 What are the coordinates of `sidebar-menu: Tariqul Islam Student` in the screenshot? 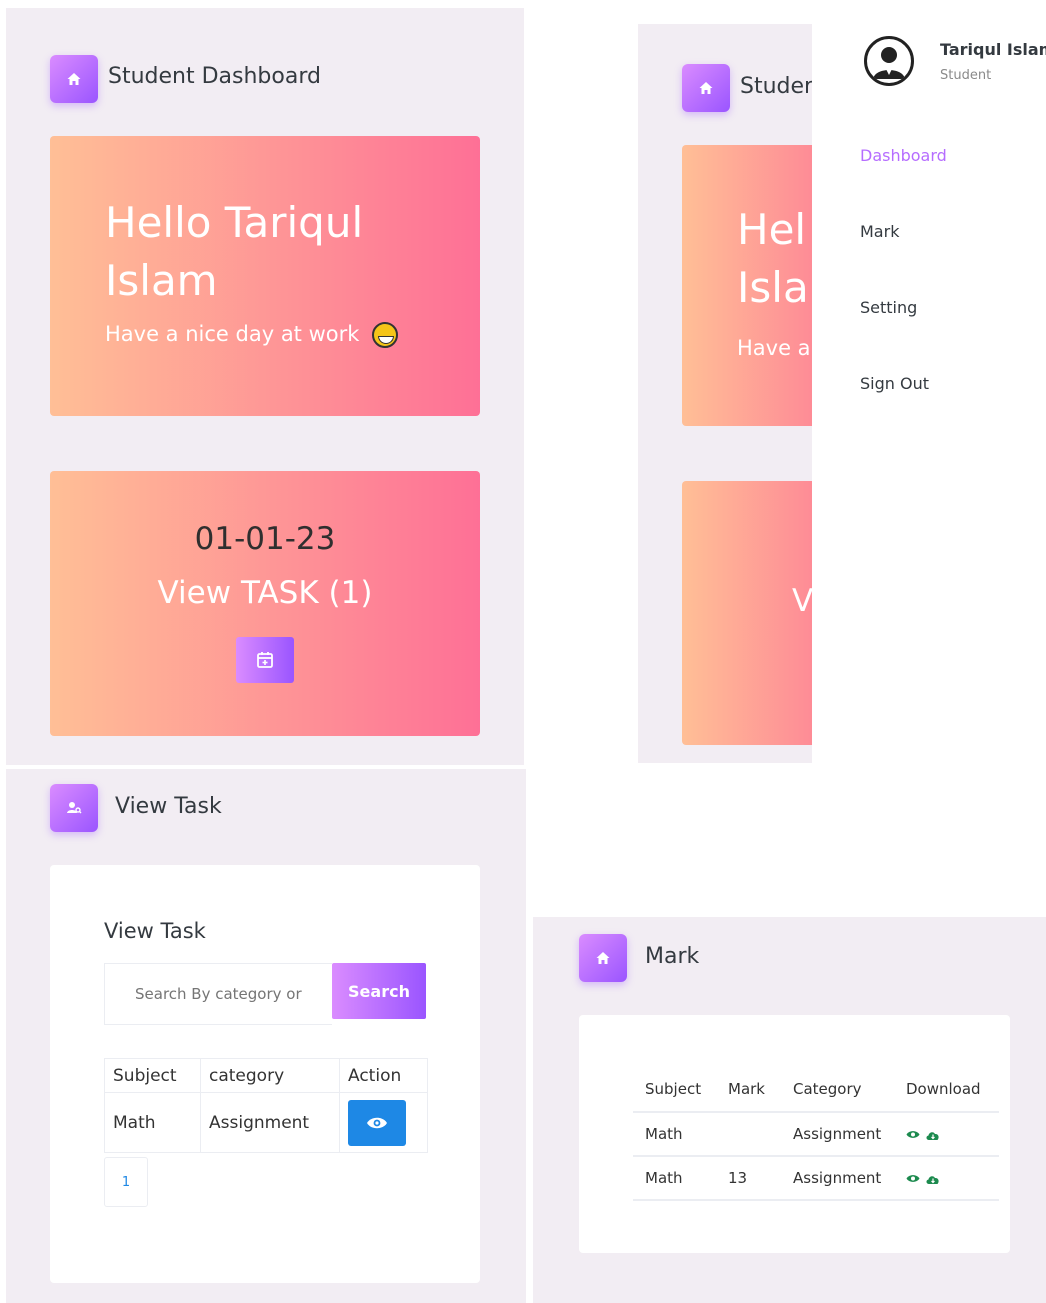 It's located at (929, 224).